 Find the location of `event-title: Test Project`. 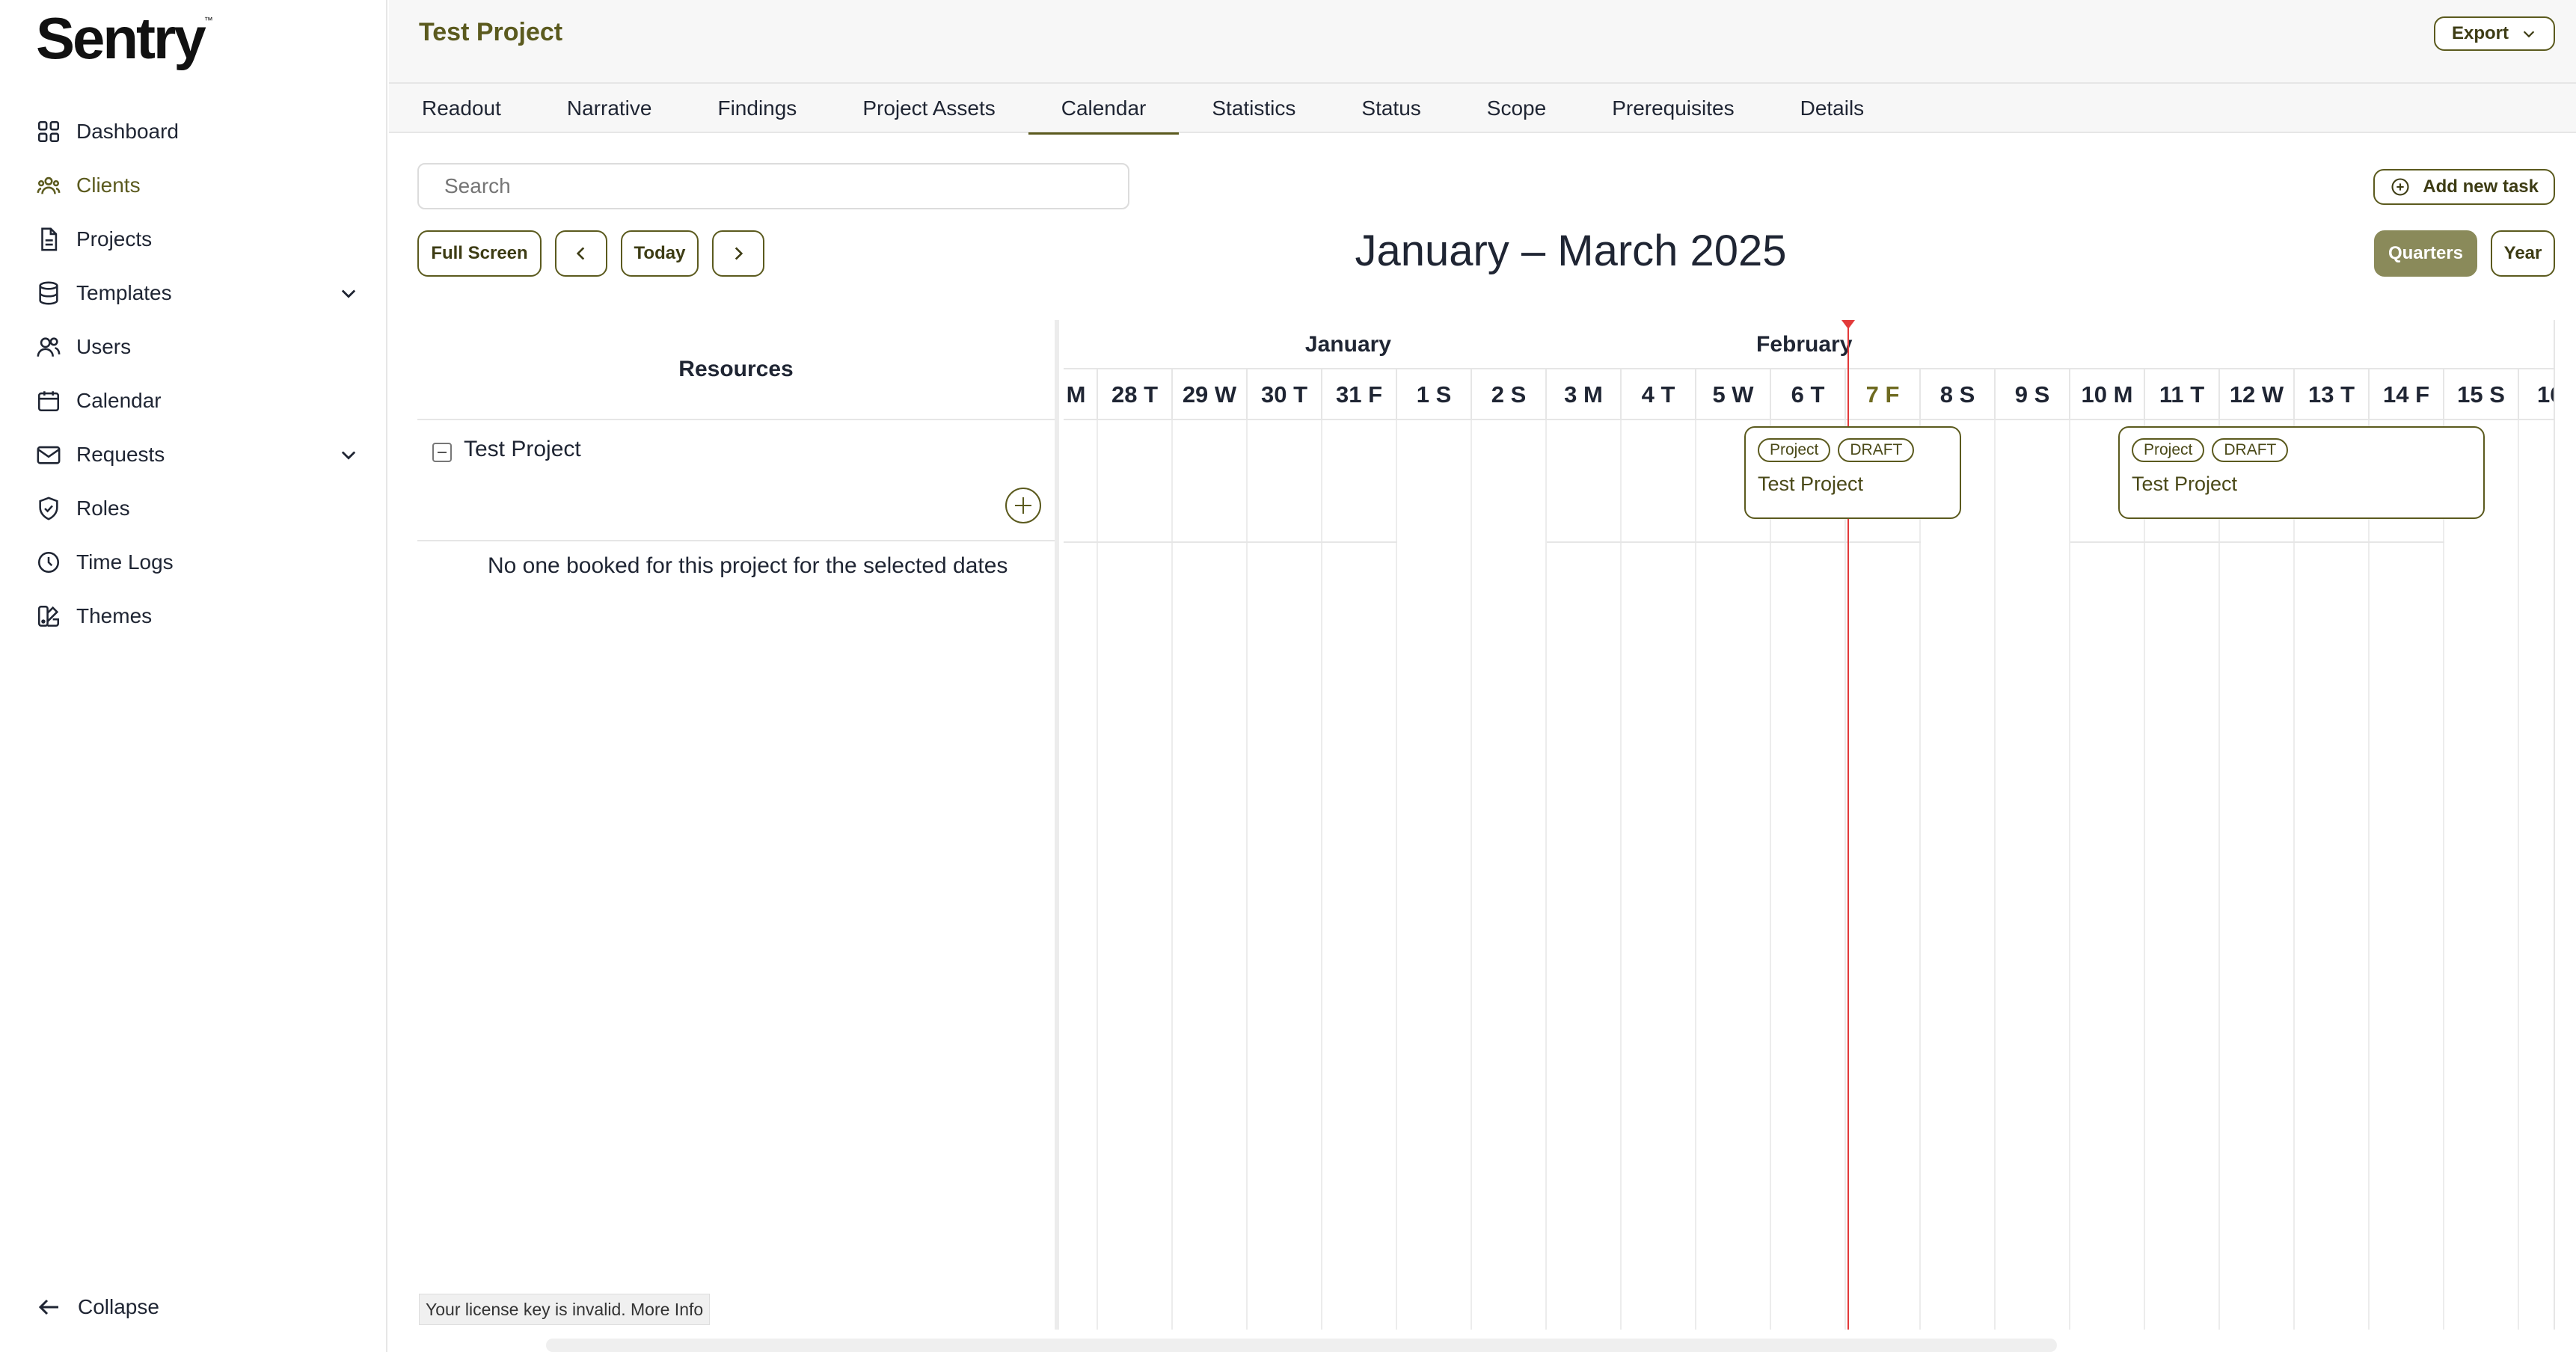

event-title: Test Project is located at coordinates (2185, 484).